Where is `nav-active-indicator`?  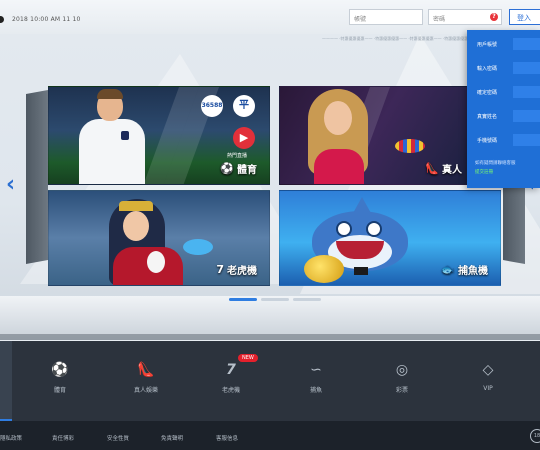 nav-active-indicator is located at coordinates (6, 381).